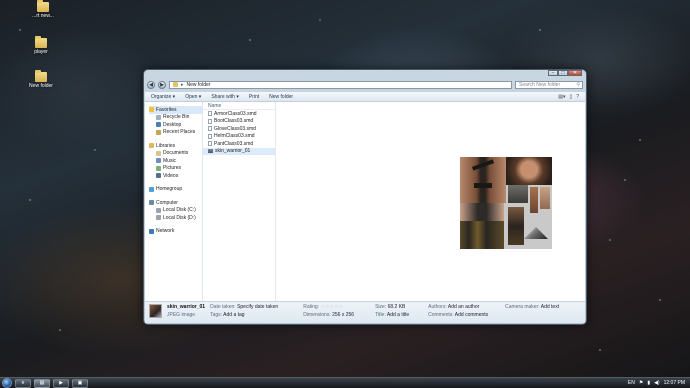 The height and width of the screenshot is (388, 690). I want to click on print-button: Print, so click(254, 97).